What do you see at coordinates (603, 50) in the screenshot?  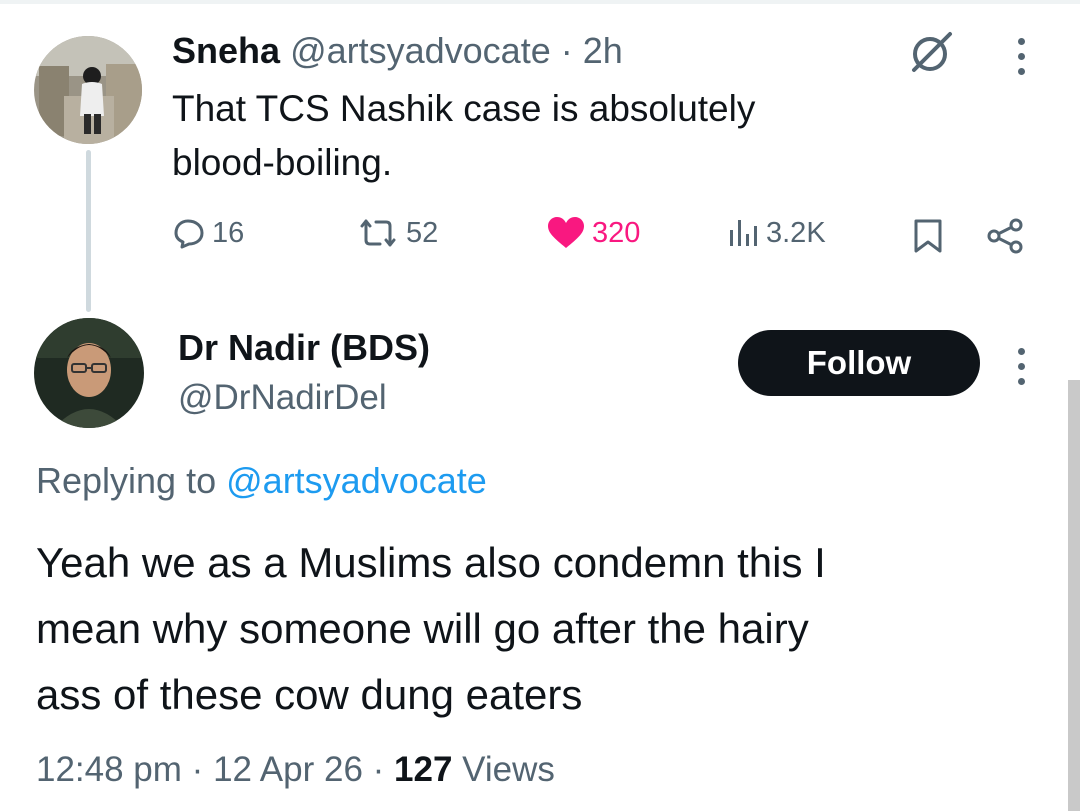 I see `parent-time-ago: 2h` at bounding box center [603, 50].